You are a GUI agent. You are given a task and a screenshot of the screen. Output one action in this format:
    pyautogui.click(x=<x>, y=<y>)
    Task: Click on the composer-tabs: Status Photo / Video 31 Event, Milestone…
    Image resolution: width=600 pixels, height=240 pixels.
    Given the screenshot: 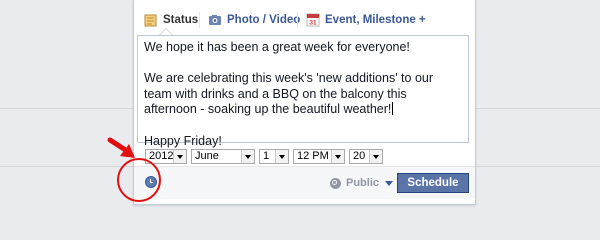 What is the action you would take?
    pyautogui.click(x=304, y=17)
    